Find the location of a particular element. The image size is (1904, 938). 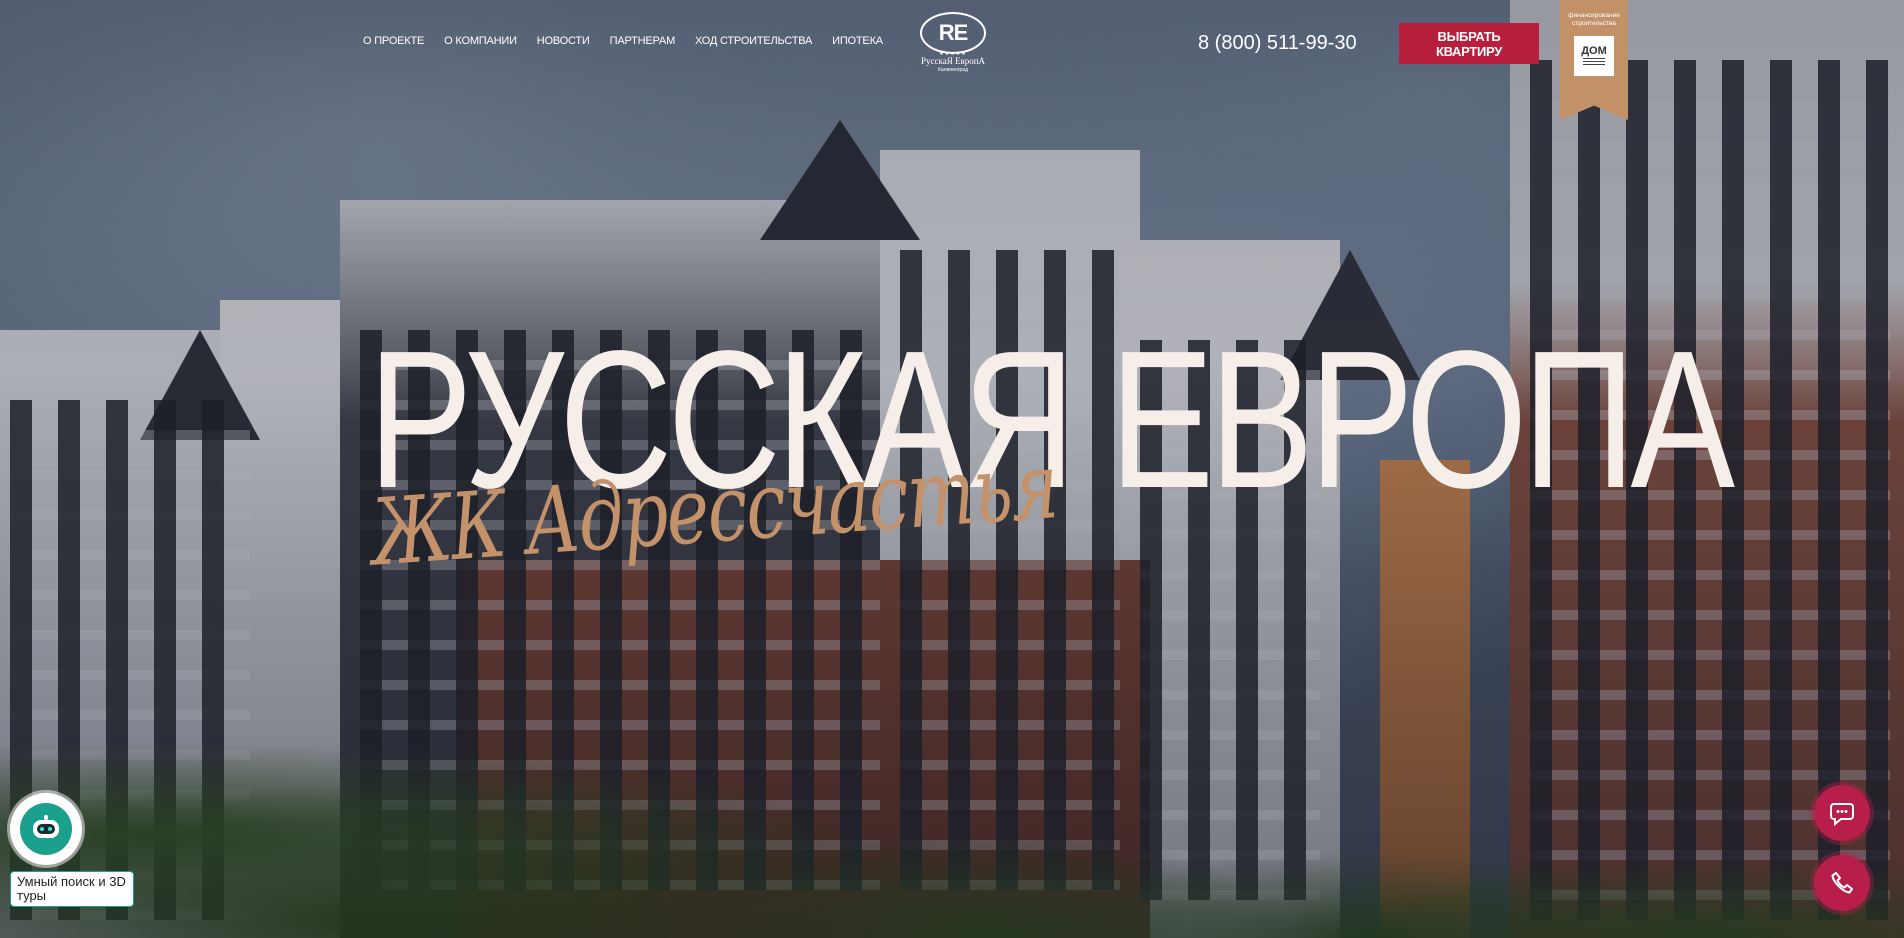

logo-city: Калининград is located at coordinates (953, 70).